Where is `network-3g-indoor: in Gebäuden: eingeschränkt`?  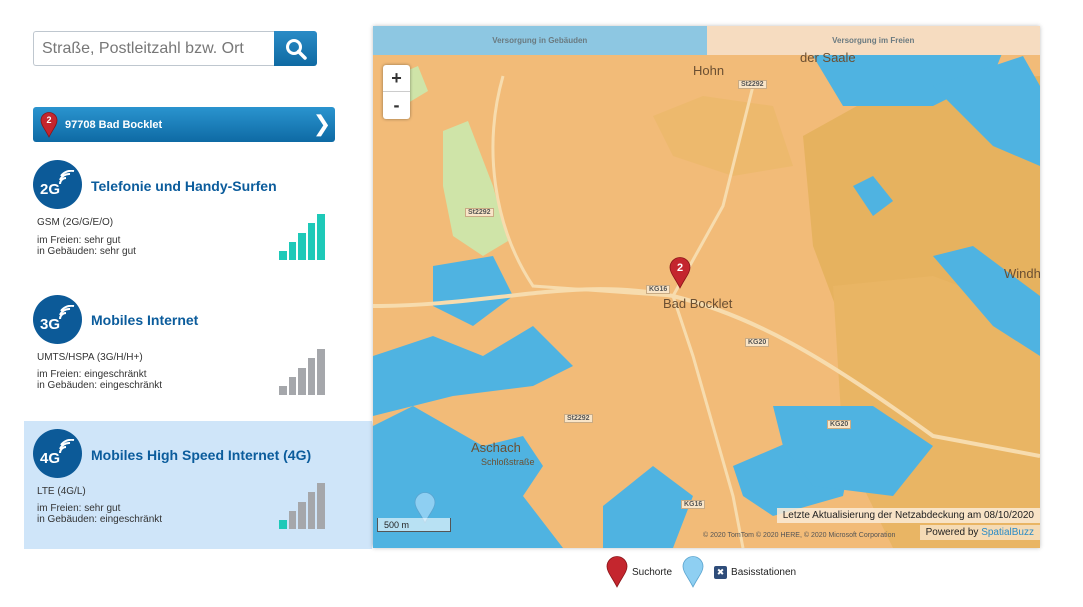 network-3g-indoor: in Gebäuden: eingeschränkt is located at coordinates (100, 385).